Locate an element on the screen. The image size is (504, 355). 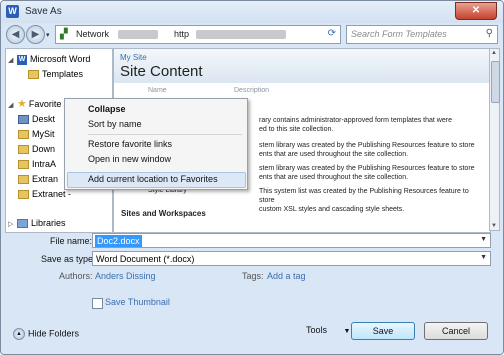
column-header-description: Description is located at coordinates (251, 90).